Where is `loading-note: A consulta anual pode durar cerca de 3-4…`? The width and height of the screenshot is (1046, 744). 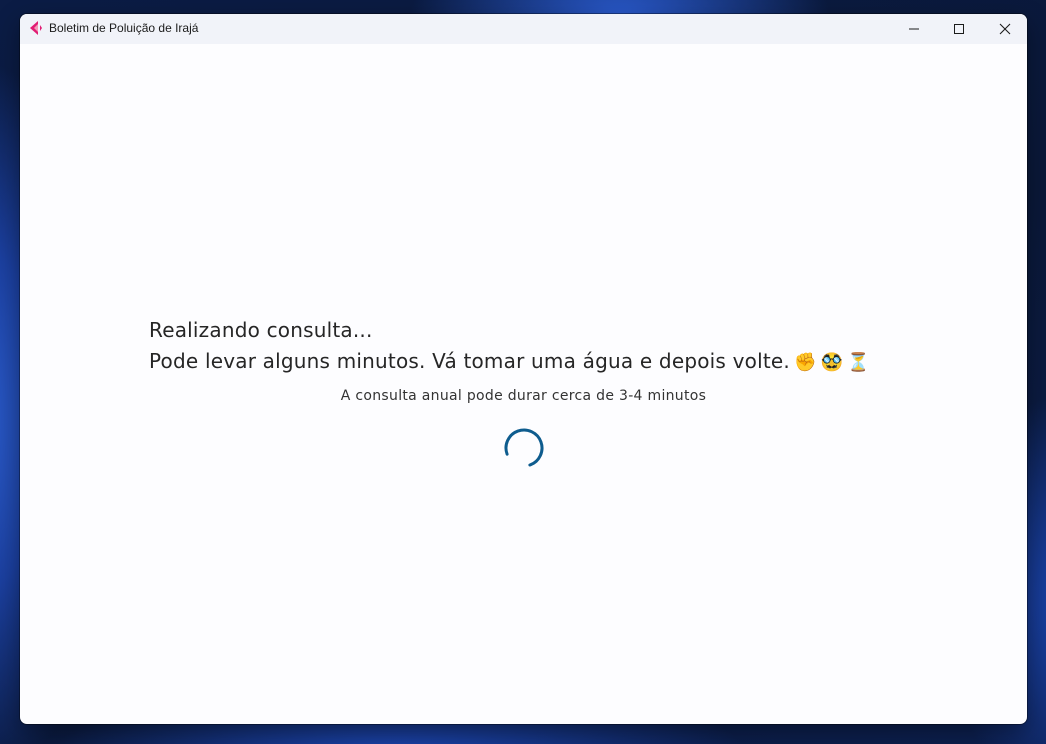
loading-note: A consulta anual pode durar cerca de 3-4… is located at coordinates (523, 396).